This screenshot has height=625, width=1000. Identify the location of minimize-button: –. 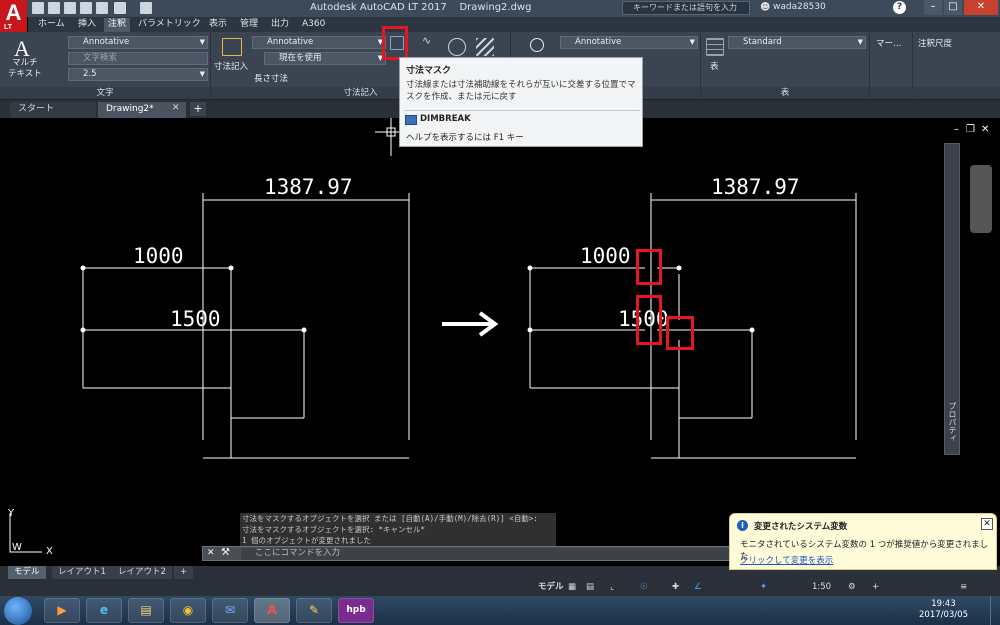
(933, 7).